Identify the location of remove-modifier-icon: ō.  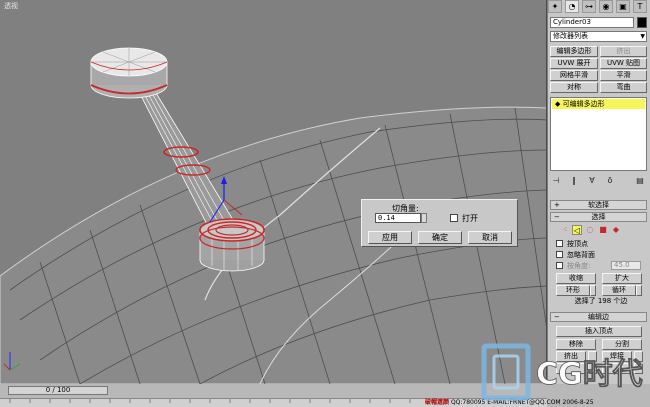
(610, 181).